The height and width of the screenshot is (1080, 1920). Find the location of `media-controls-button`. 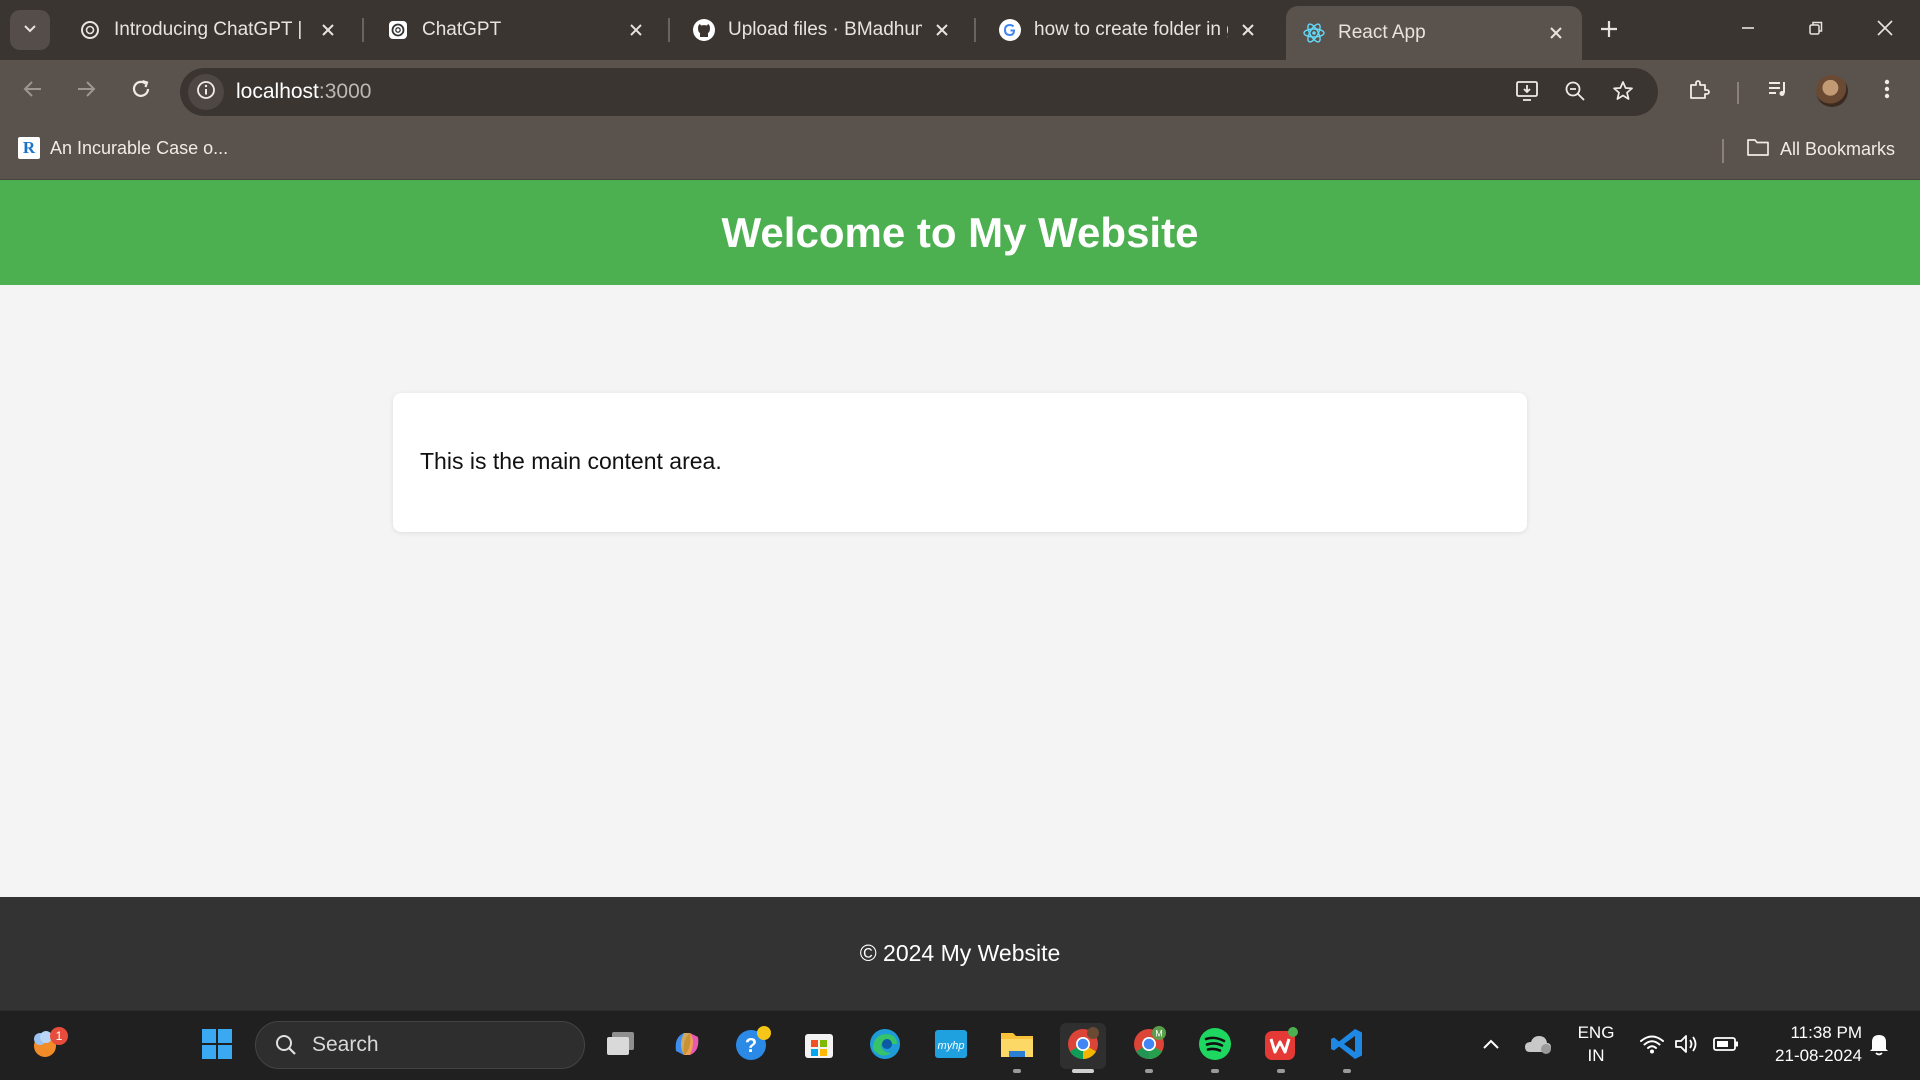

media-controls-button is located at coordinates (1778, 91).